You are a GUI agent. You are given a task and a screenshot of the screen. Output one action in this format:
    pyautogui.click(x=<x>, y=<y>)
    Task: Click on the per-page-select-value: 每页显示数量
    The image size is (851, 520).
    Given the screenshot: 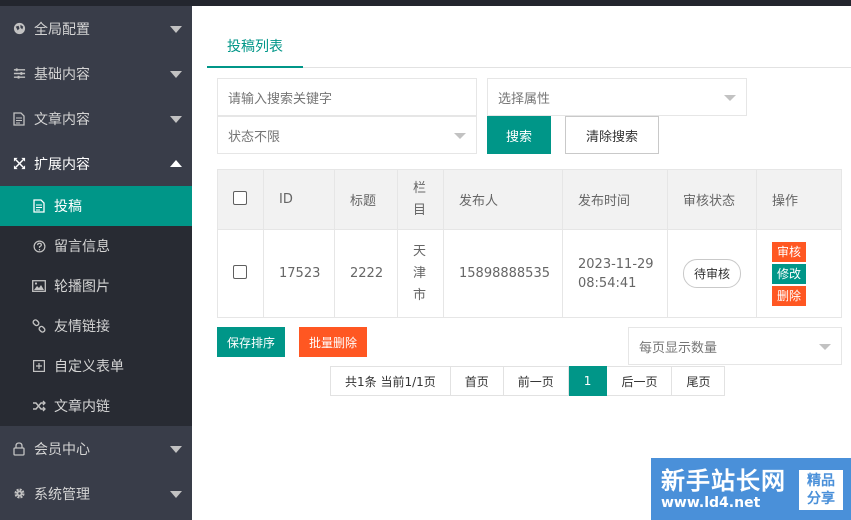 What is the action you would take?
    pyautogui.click(x=678, y=348)
    